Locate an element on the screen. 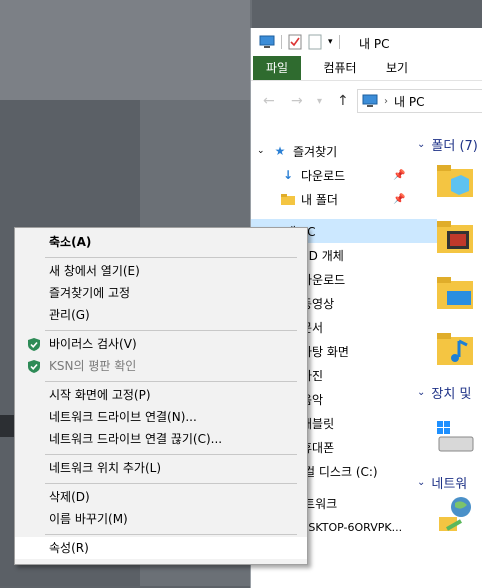  group-header-network: ⌄ 네트워 is located at coordinates (442, 482).